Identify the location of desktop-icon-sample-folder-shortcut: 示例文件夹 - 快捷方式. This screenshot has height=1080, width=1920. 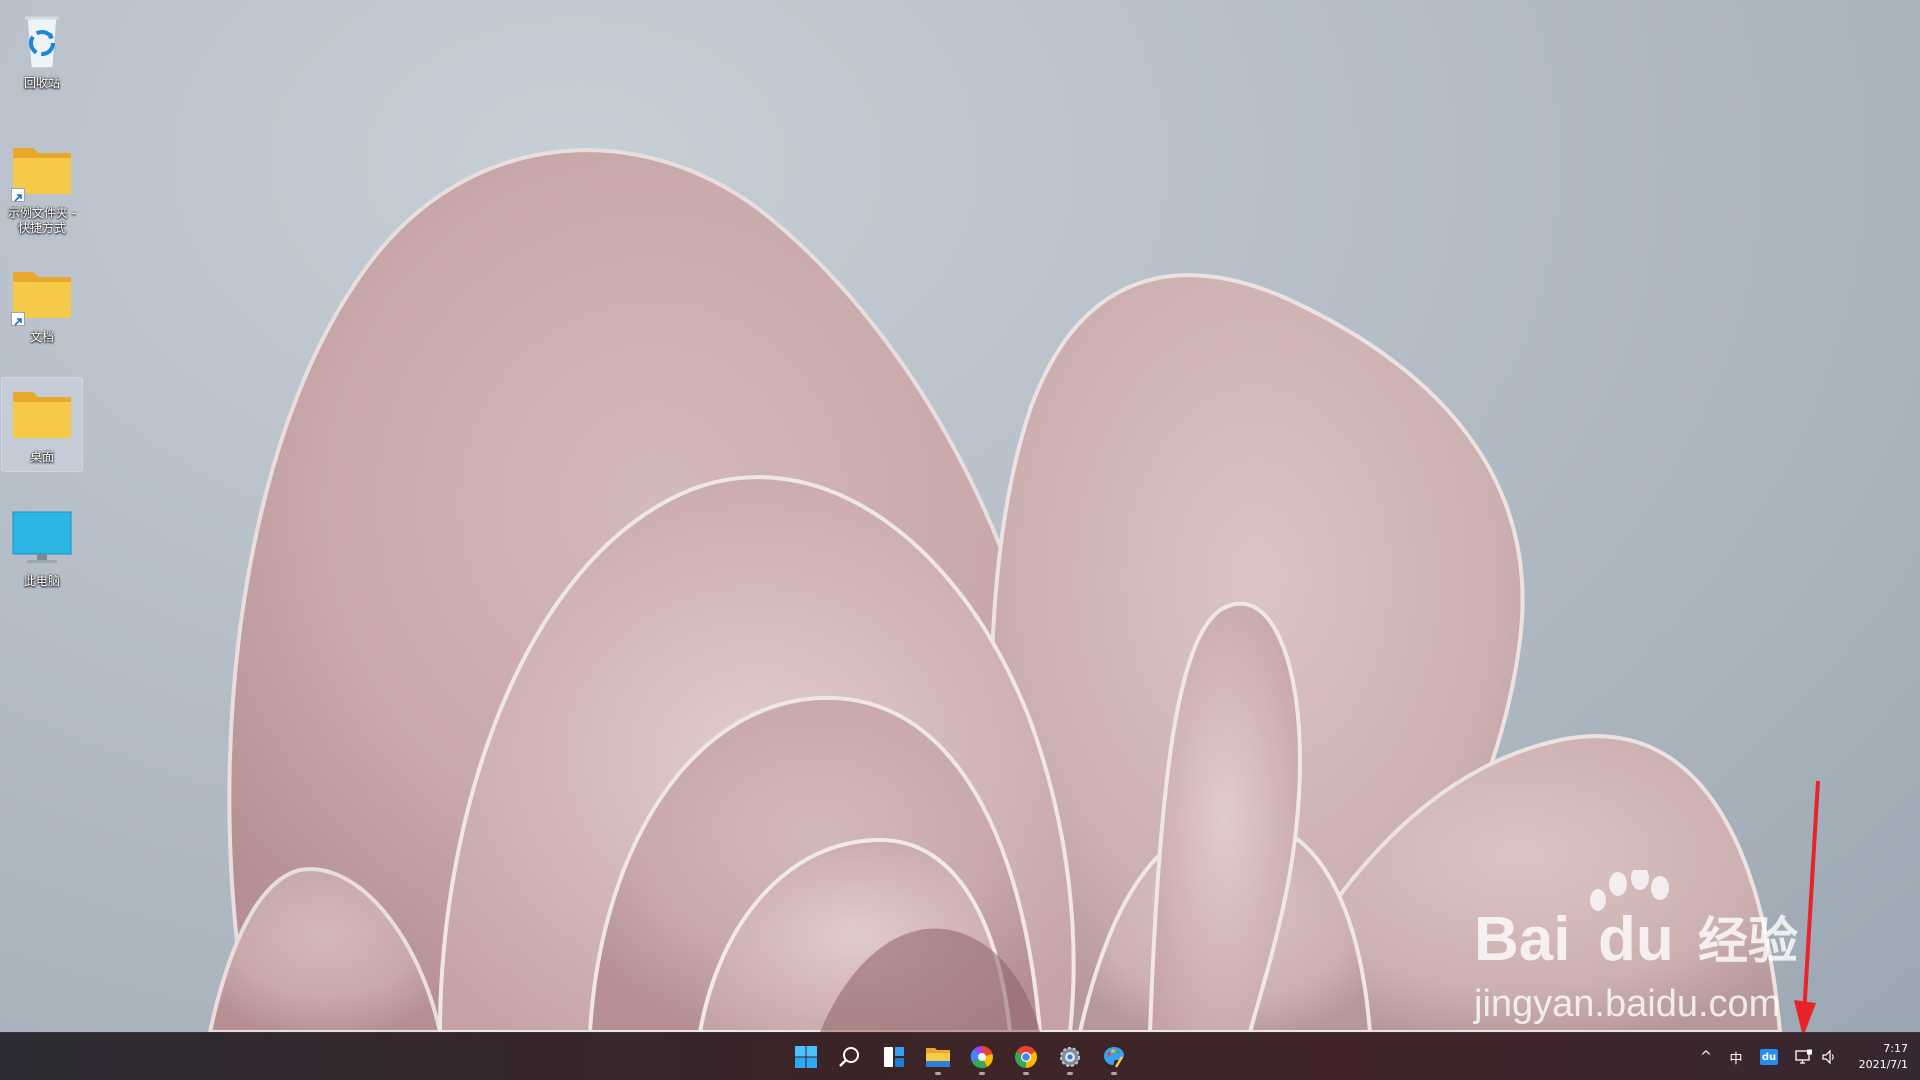
(42, 188).